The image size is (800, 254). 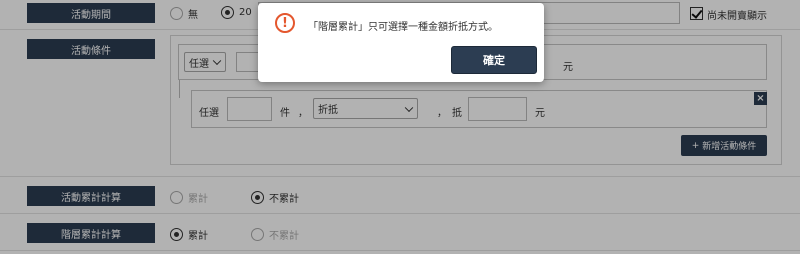 What do you see at coordinates (285, 23) in the screenshot?
I see `warning-icon: !` at bounding box center [285, 23].